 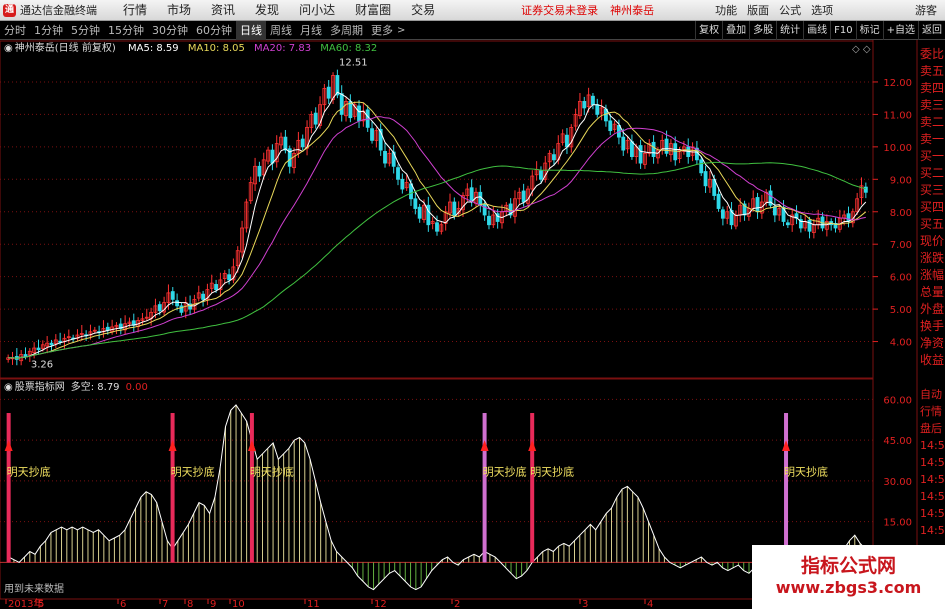 I want to click on tab-weekly: 周线, so click(x=281, y=30).